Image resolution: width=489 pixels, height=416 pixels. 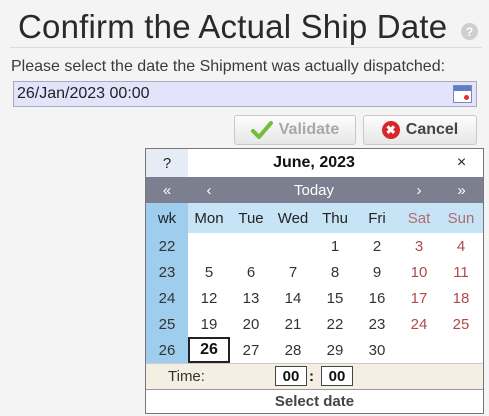 What do you see at coordinates (390, 130) in the screenshot?
I see `cancel-icon: ✖` at bounding box center [390, 130].